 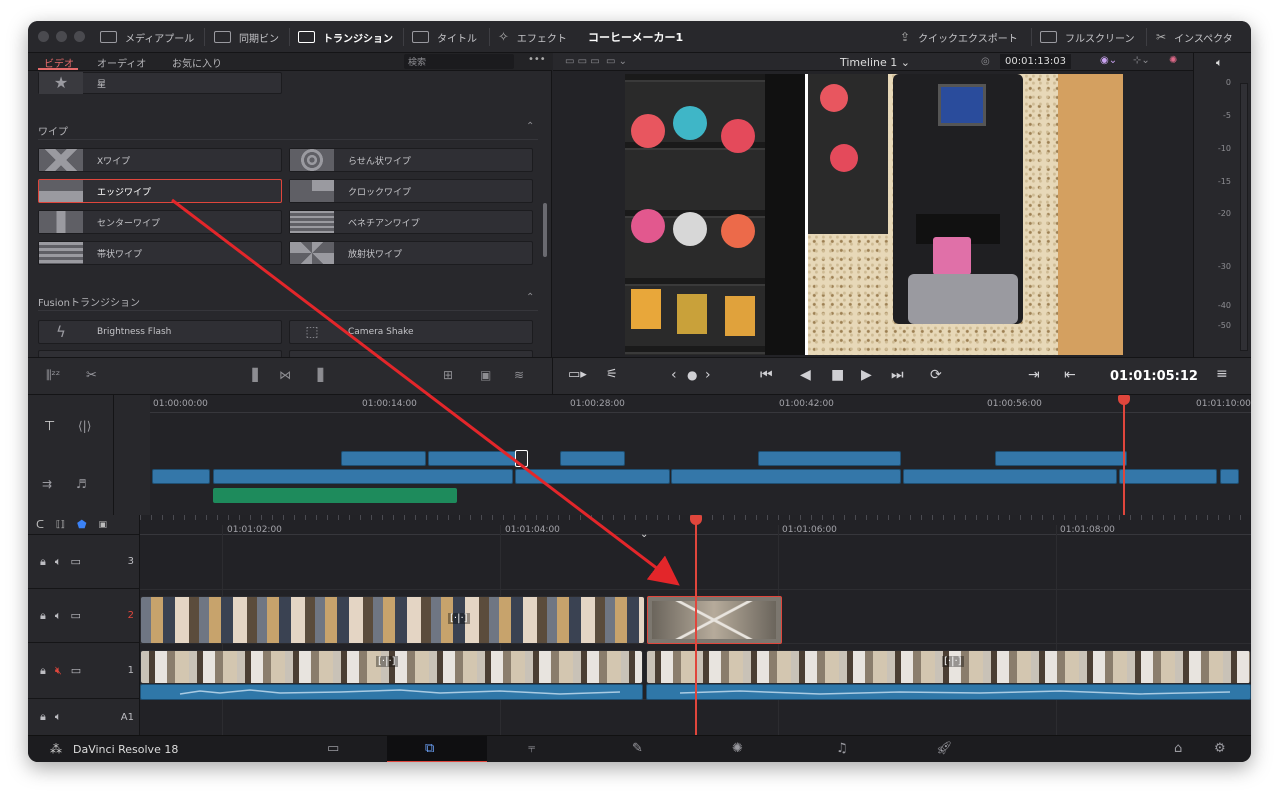 I want to click on mini-transition-marker, so click(x=521, y=458).